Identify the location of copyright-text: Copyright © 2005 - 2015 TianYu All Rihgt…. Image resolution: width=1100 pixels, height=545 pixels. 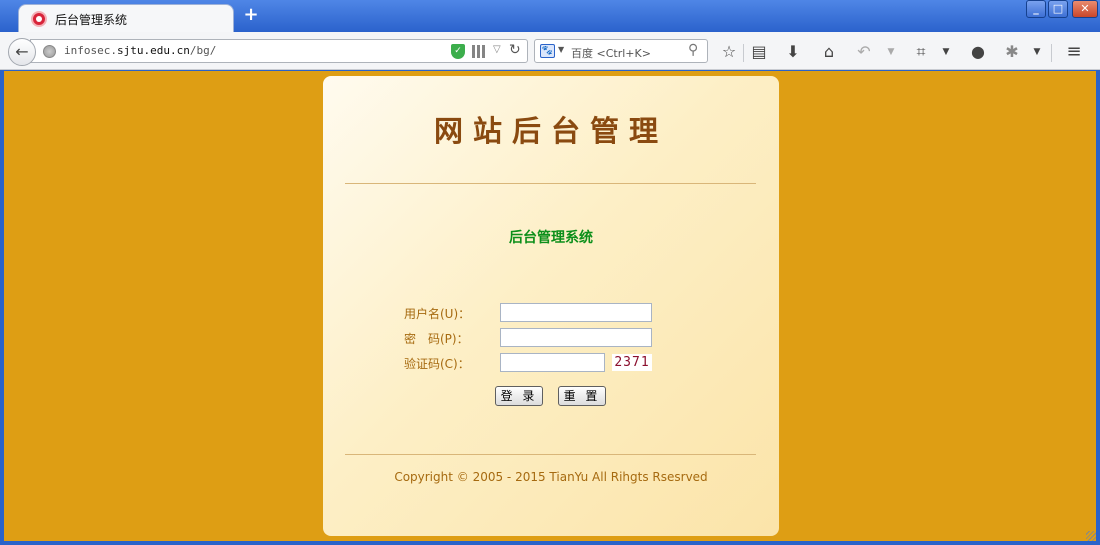
(551, 477).